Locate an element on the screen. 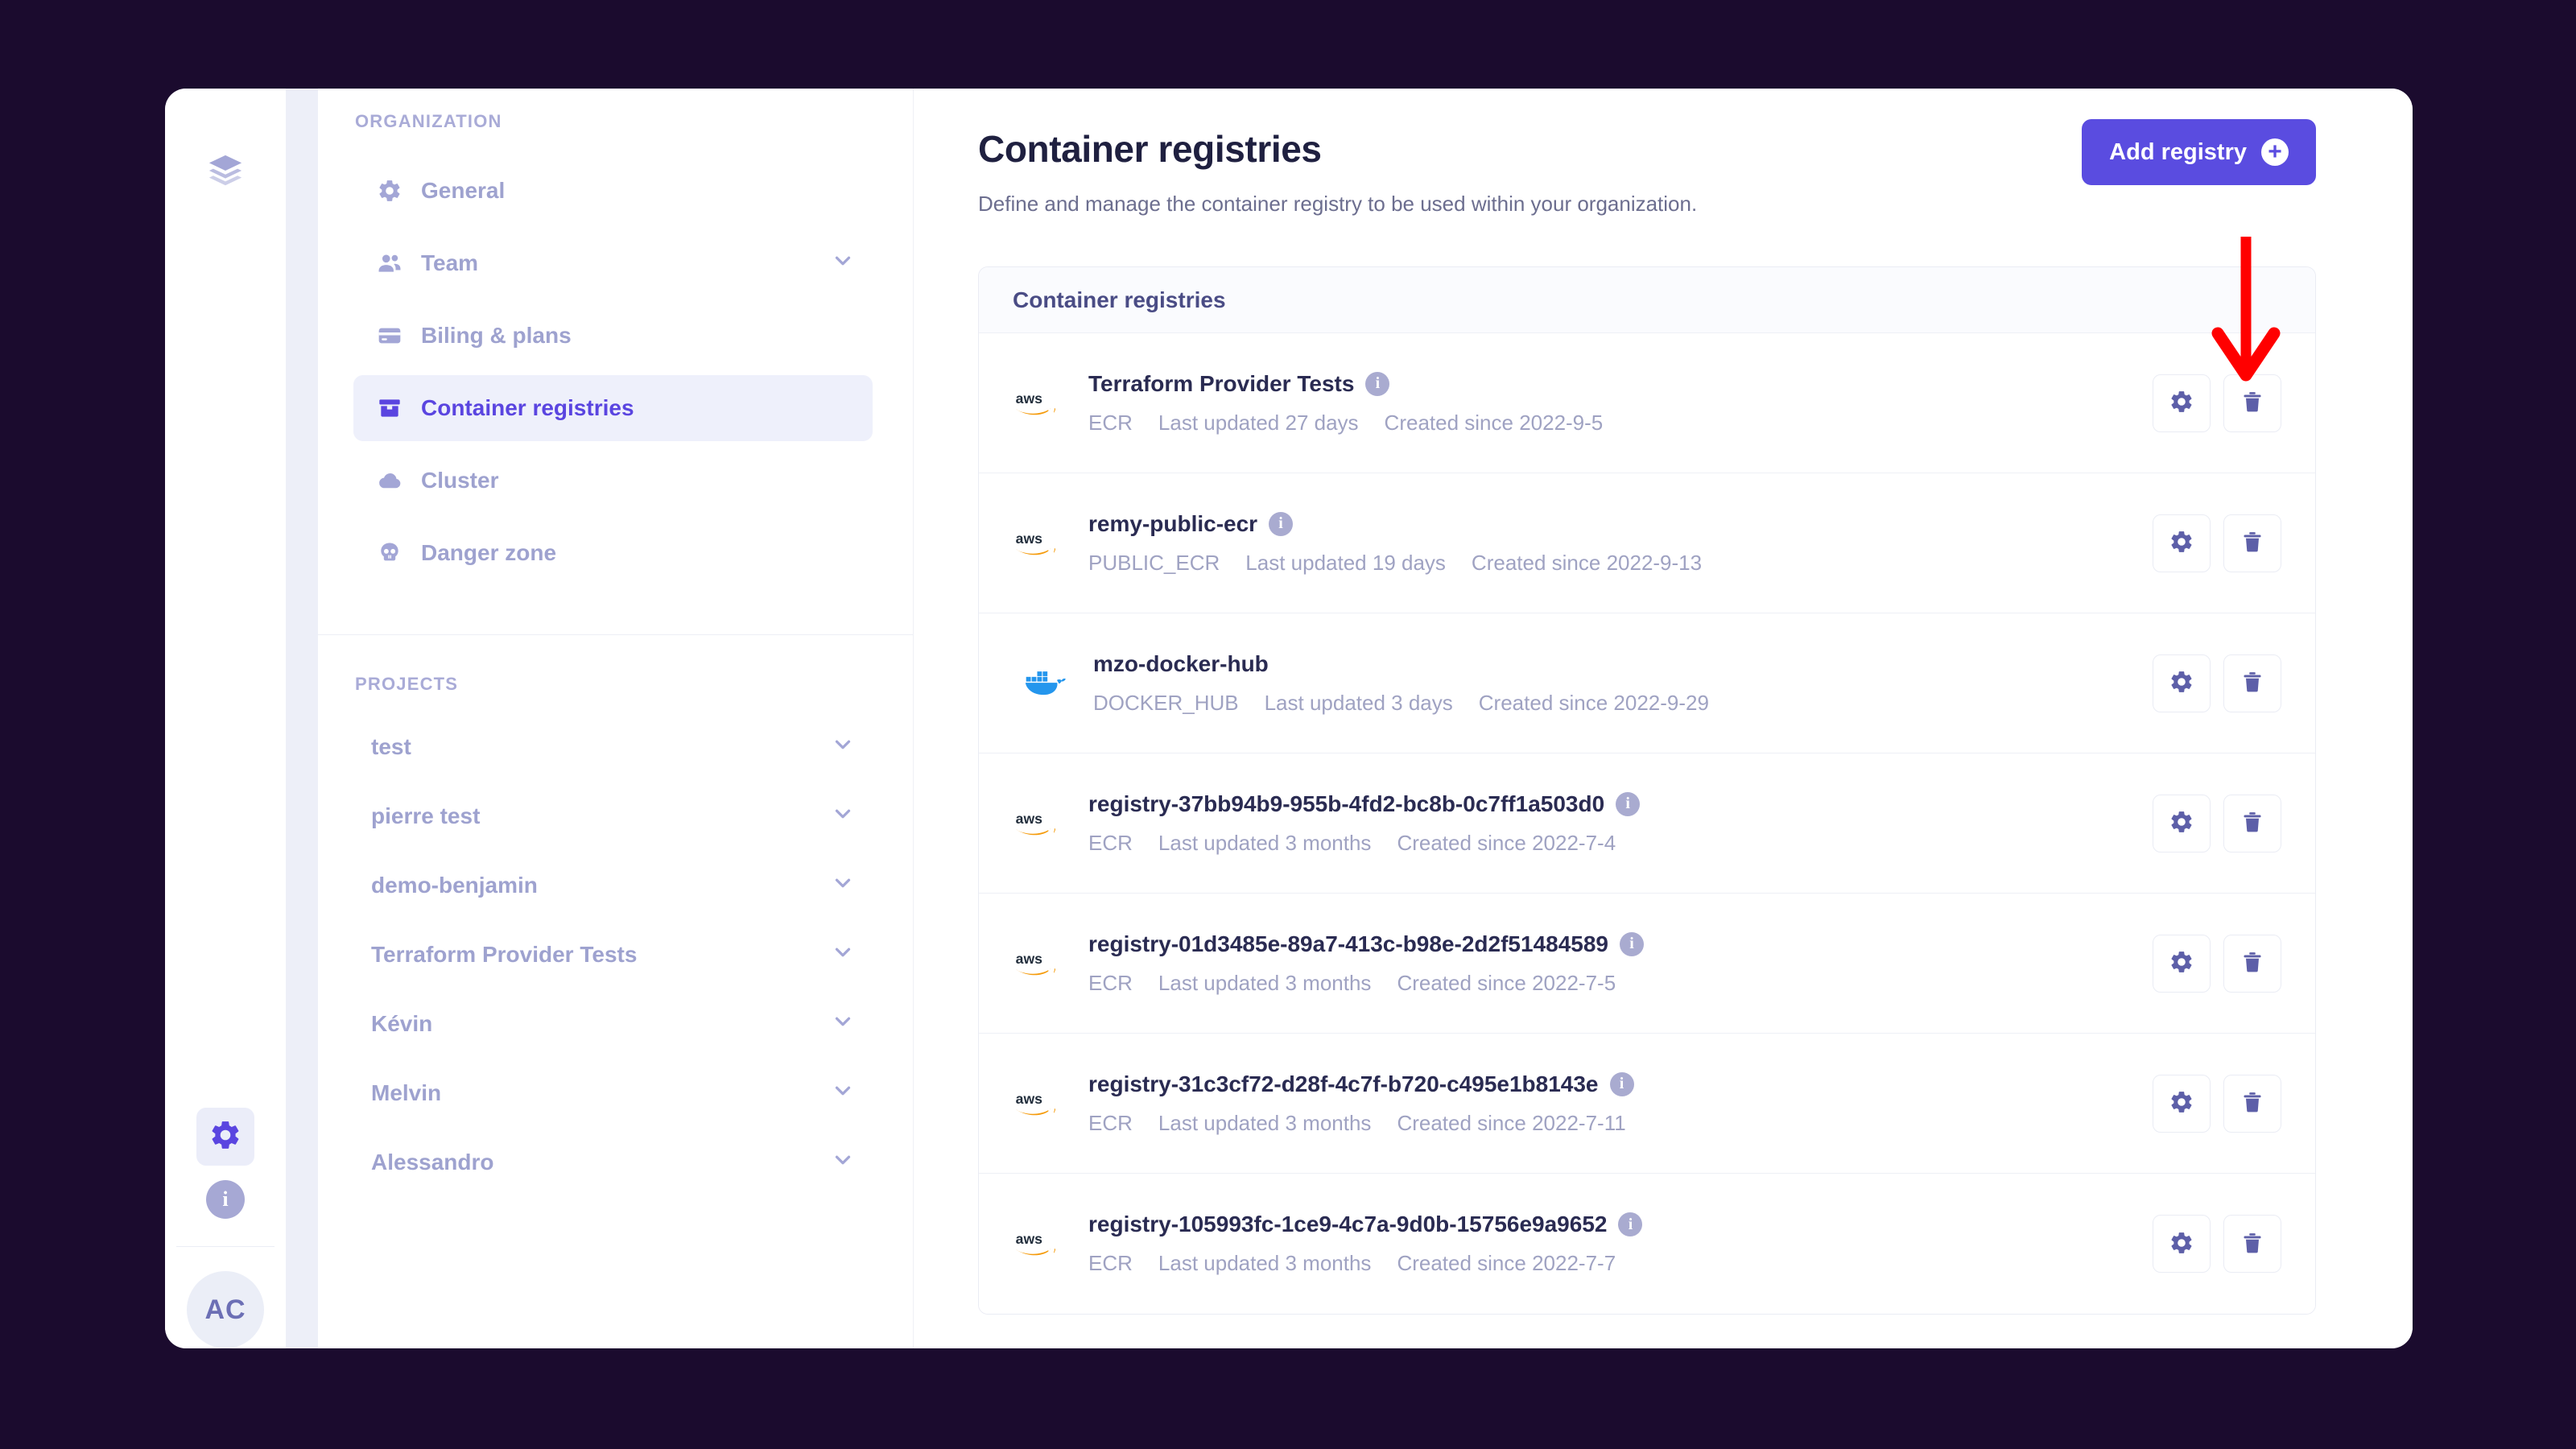 The height and width of the screenshot is (1449, 2576). project-label: Terraform Provider Tests is located at coordinates (504, 954).